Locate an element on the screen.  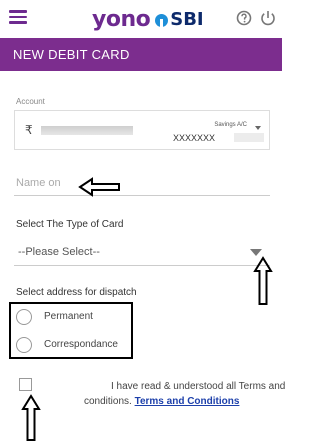
account-number-masked is located at coordinates (249, 137).